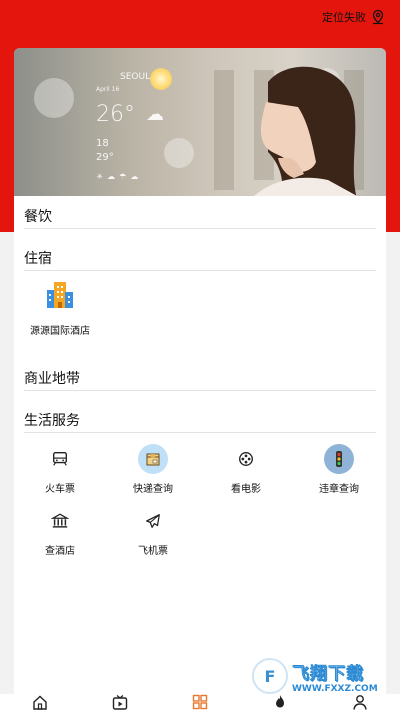 Image resolution: width=400 pixels, height=711 pixels. What do you see at coordinates (322, 676) in the screenshot?
I see `watermark: F 飞翔下载 WWW.FXXZ.COM` at bounding box center [322, 676].